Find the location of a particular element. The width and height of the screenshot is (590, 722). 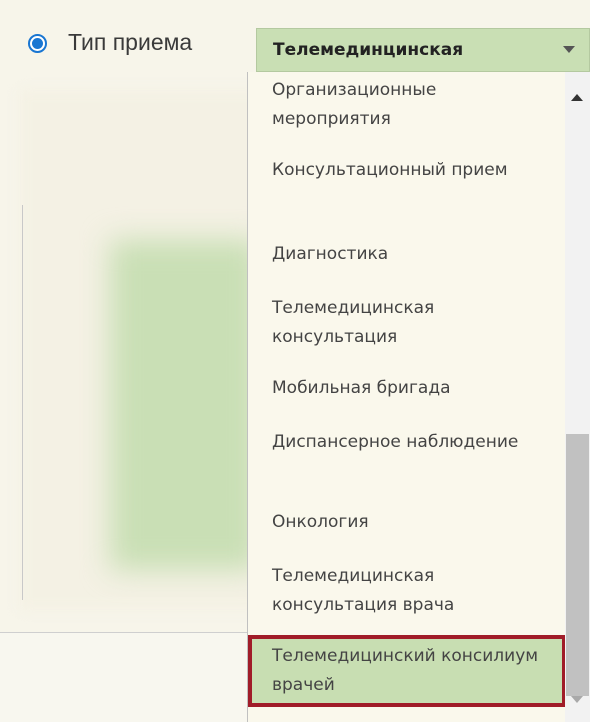

select-value: Телемединцинская is located at coordinates (368, 50).